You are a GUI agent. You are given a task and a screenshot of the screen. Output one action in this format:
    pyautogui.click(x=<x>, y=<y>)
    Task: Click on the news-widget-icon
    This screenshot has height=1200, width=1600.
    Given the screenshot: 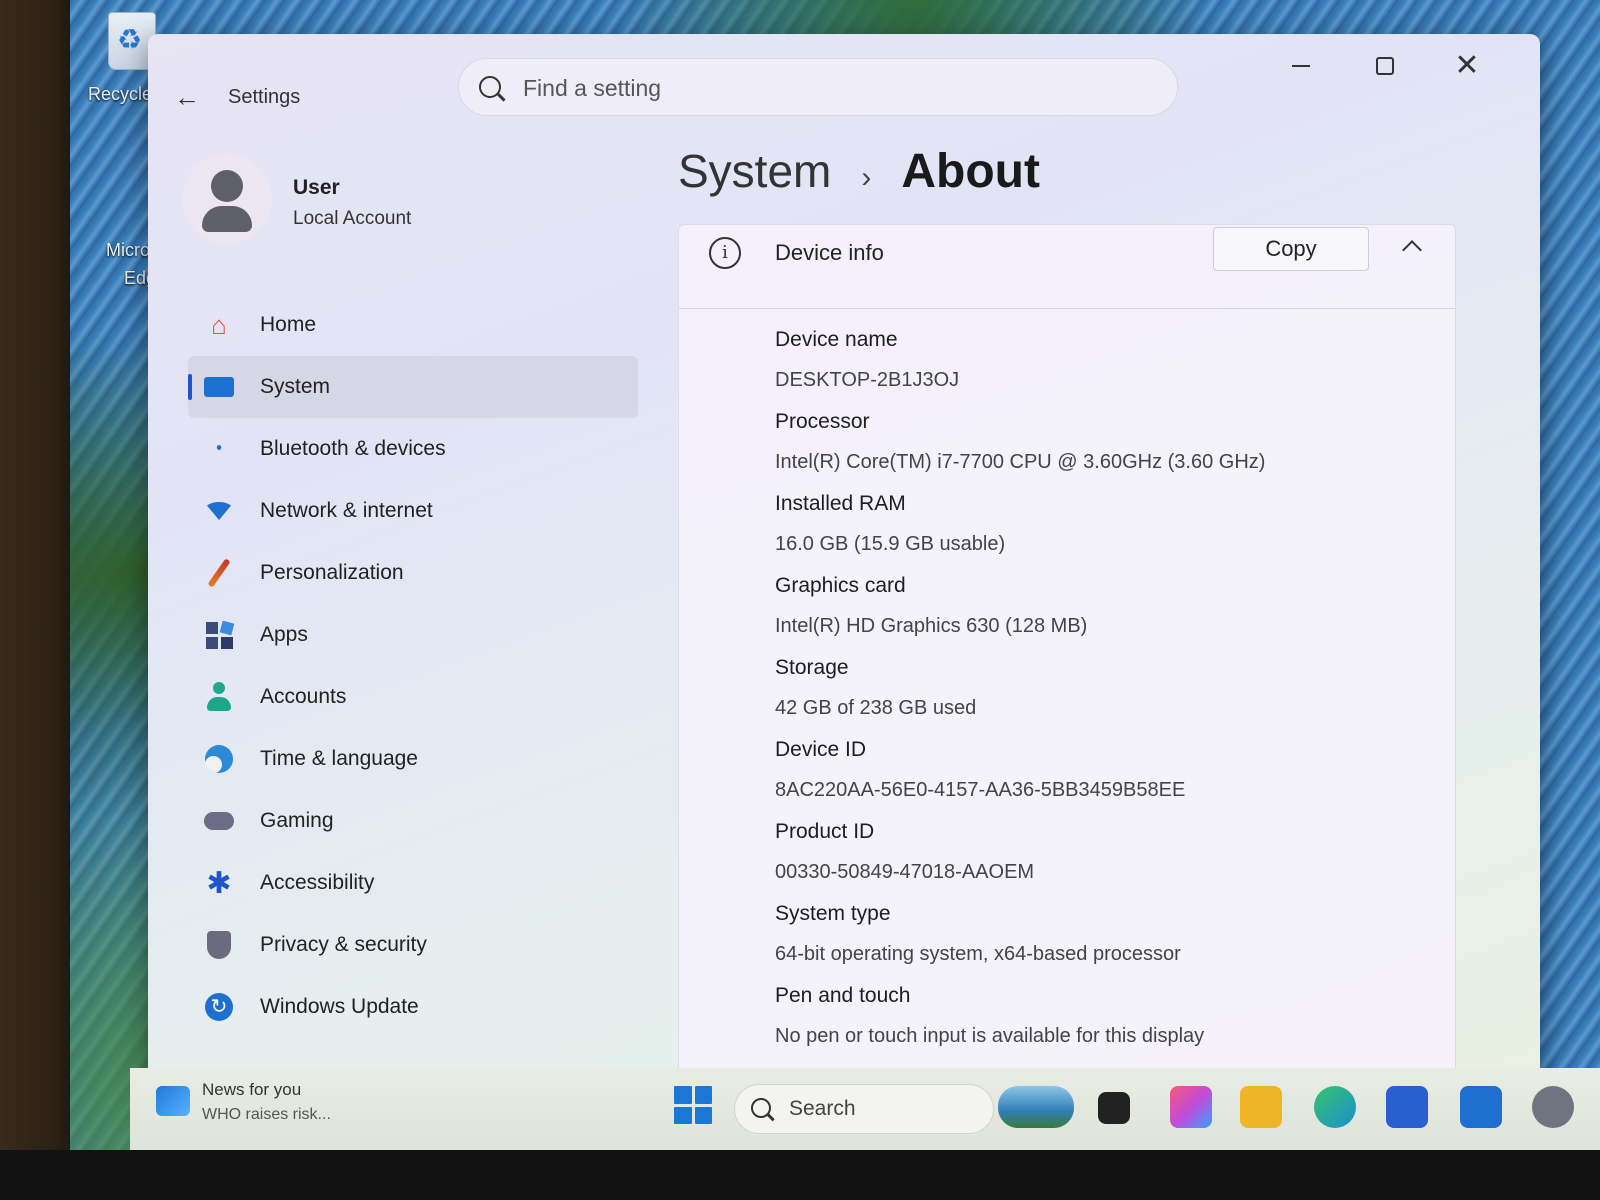 What is the action you would take?
    pyautogui.click(x=173, y=1101)
    